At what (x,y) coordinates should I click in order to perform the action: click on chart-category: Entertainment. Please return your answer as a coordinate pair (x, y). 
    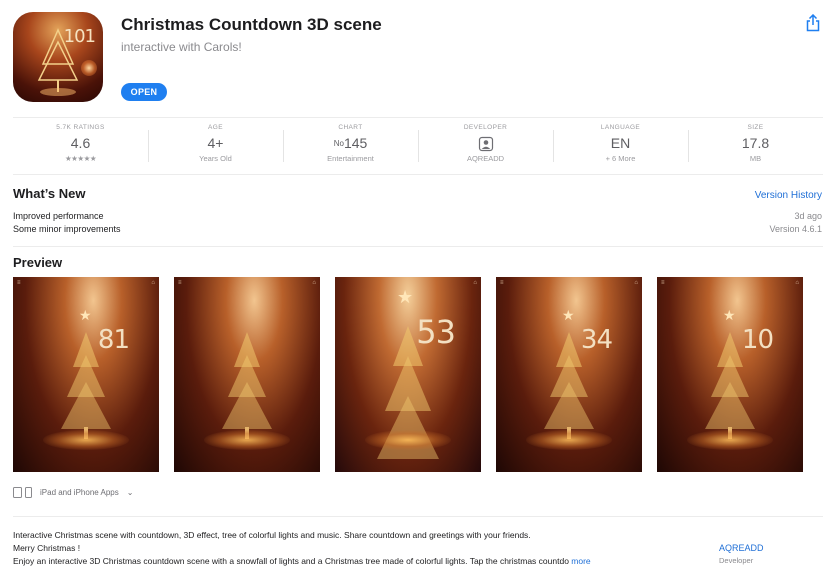
    Looking at the image, I should click on (350, 158).